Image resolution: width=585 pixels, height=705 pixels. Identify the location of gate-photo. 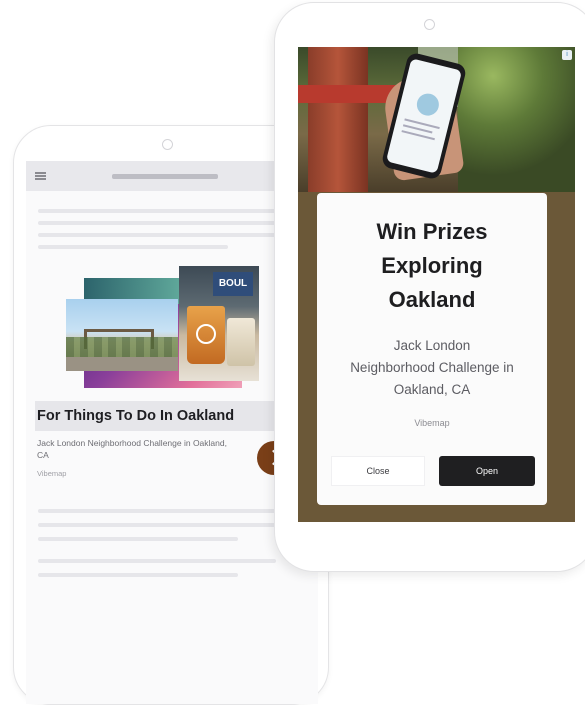
(122, 335).